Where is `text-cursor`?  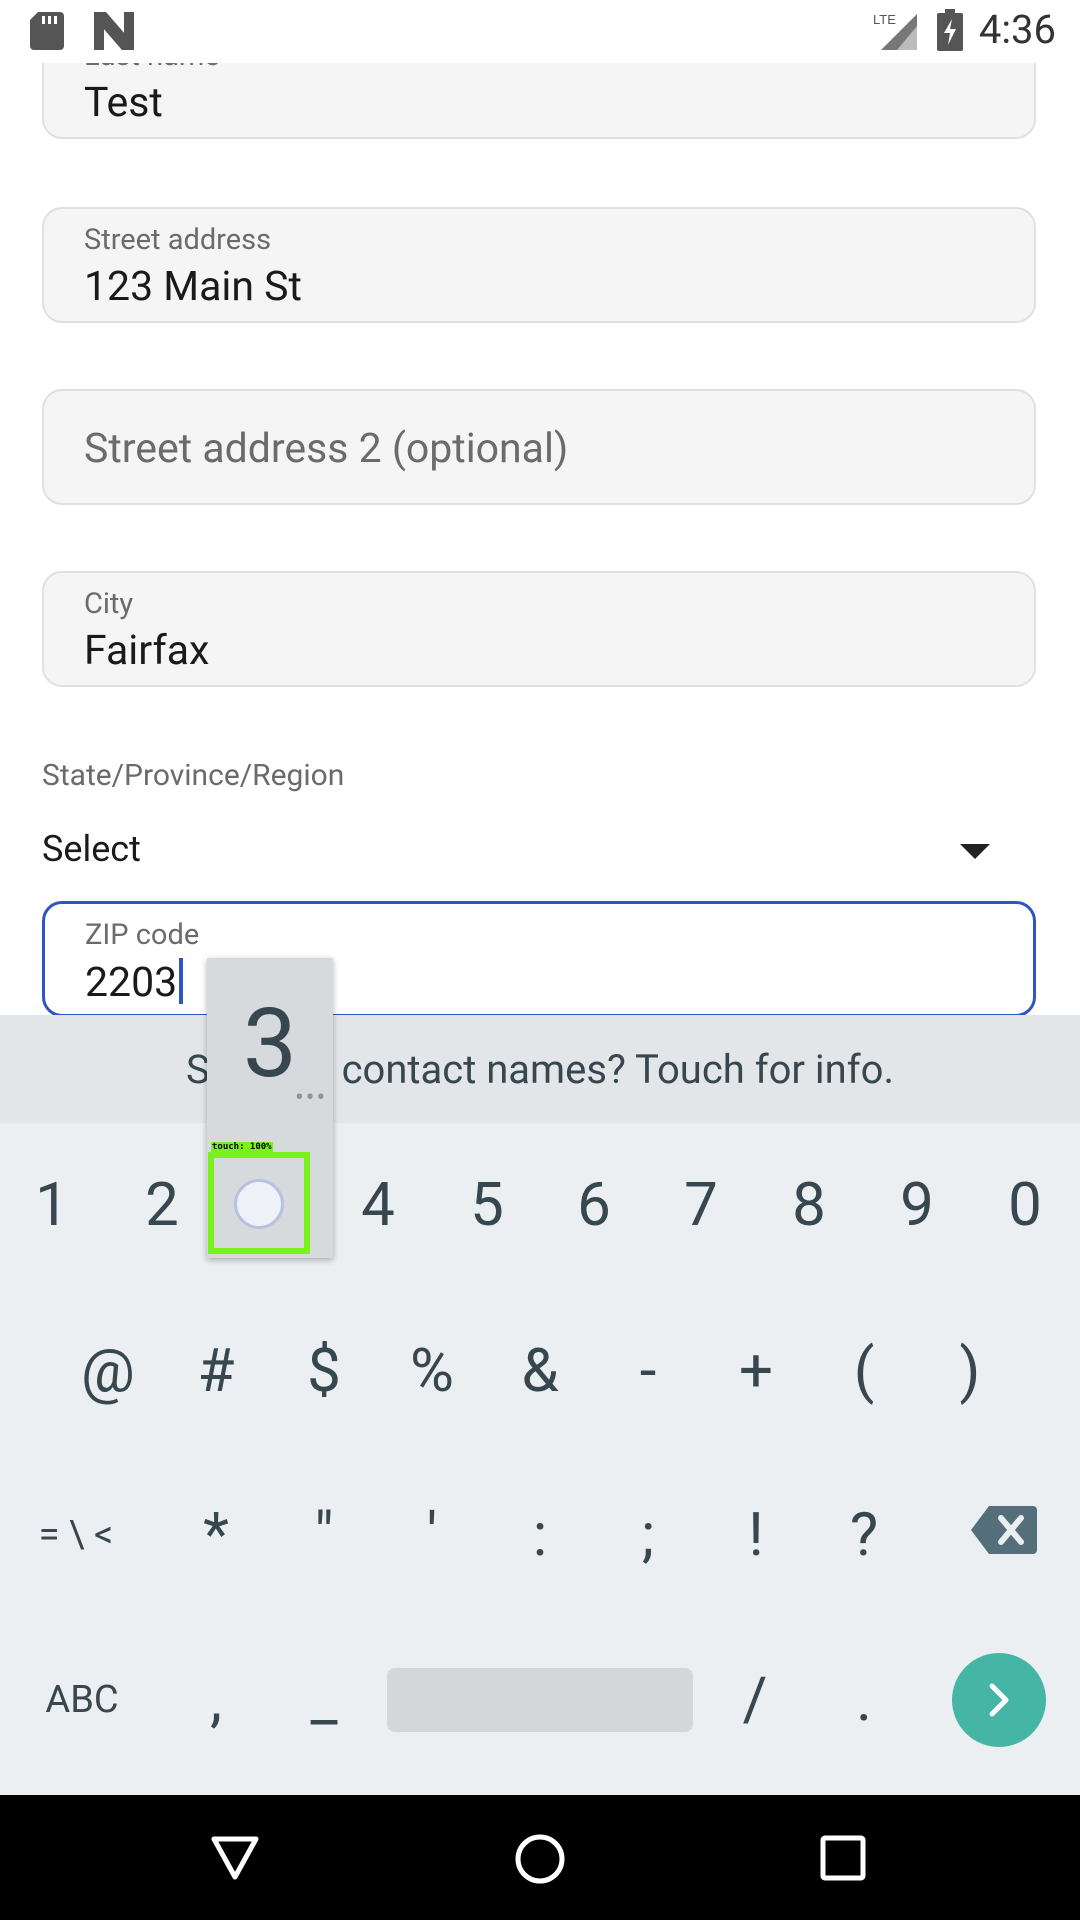
text-cursor is located at coordinates (181, 981).